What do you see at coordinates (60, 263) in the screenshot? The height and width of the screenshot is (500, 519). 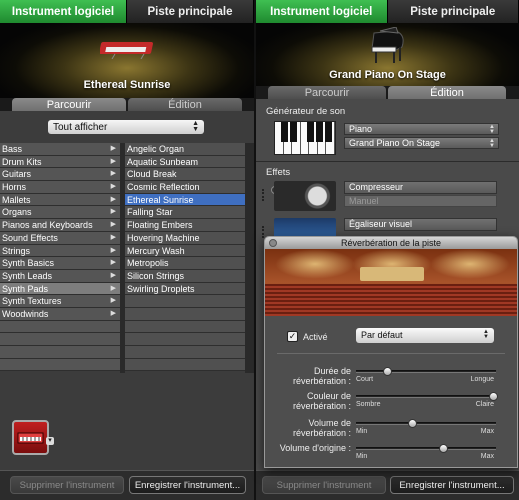 I see `category-item: Synth Basics ▶` at bounding box center [60, 263].